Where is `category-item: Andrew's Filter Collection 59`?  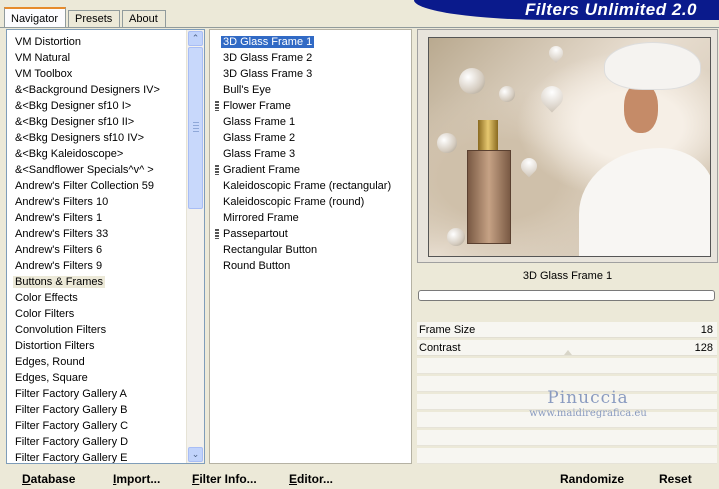
category-item: Andrew's Filter Collection 59 is located at coordinates (97, 186).